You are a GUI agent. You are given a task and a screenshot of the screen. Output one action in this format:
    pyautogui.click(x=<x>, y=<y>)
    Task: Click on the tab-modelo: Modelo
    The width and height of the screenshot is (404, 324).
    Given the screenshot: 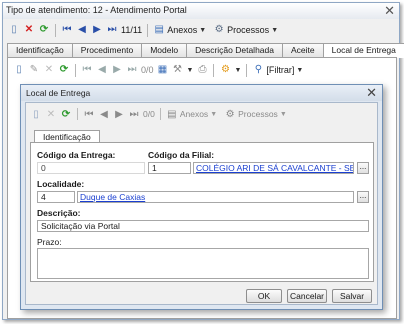 What is the action you would take?
    pyautogui.click(x=164, y=50)
    